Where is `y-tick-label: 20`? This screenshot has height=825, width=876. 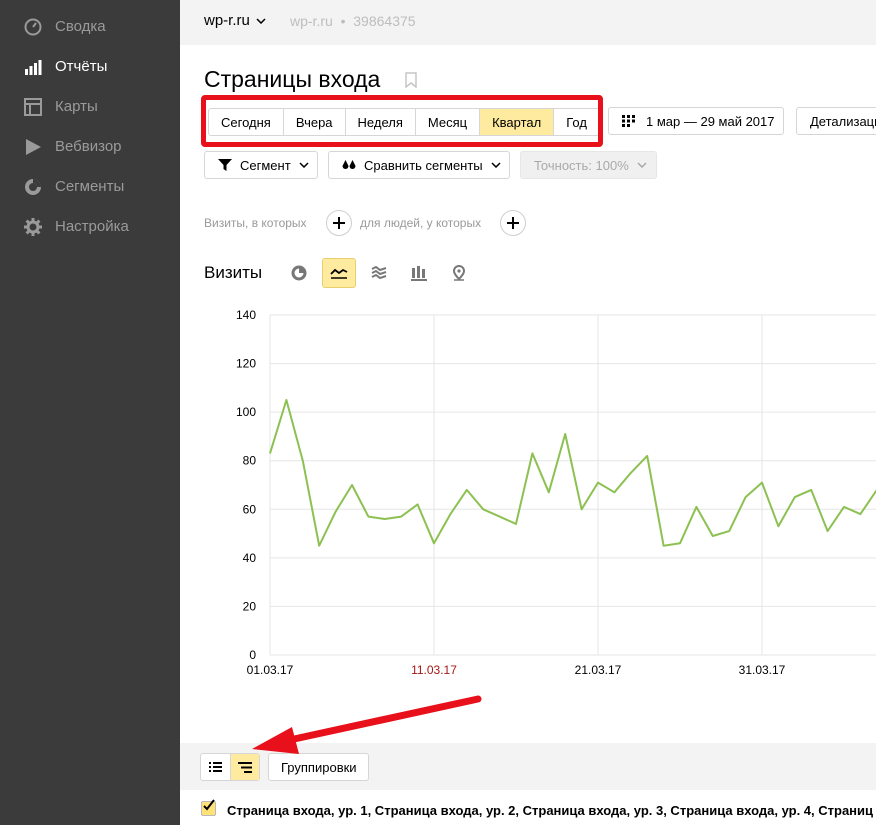 y-tick-label: 20 is located at coordinates (250, 606).